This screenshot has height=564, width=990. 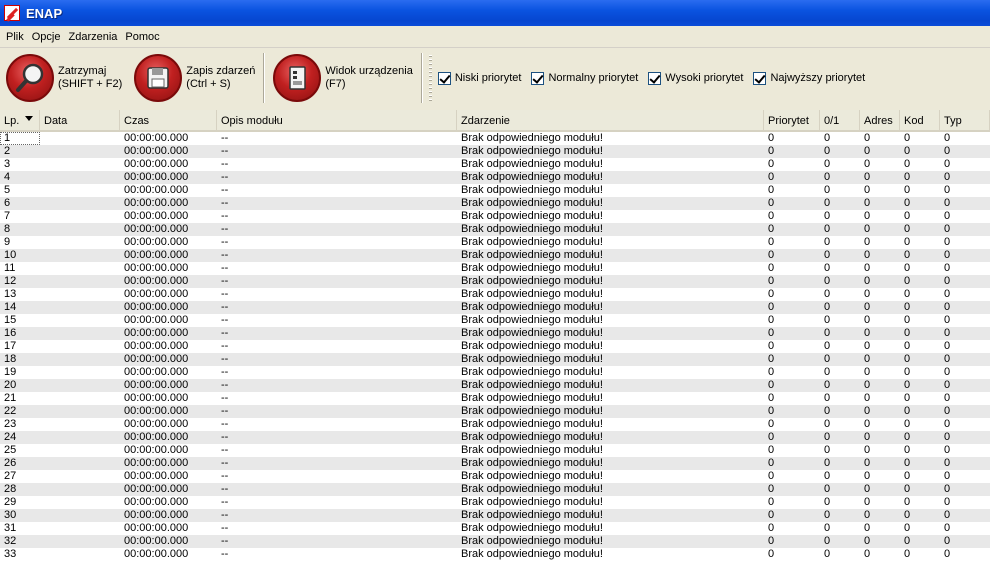 I want to click on column-header-0-1: 0/1, so click(x=840, y=120).